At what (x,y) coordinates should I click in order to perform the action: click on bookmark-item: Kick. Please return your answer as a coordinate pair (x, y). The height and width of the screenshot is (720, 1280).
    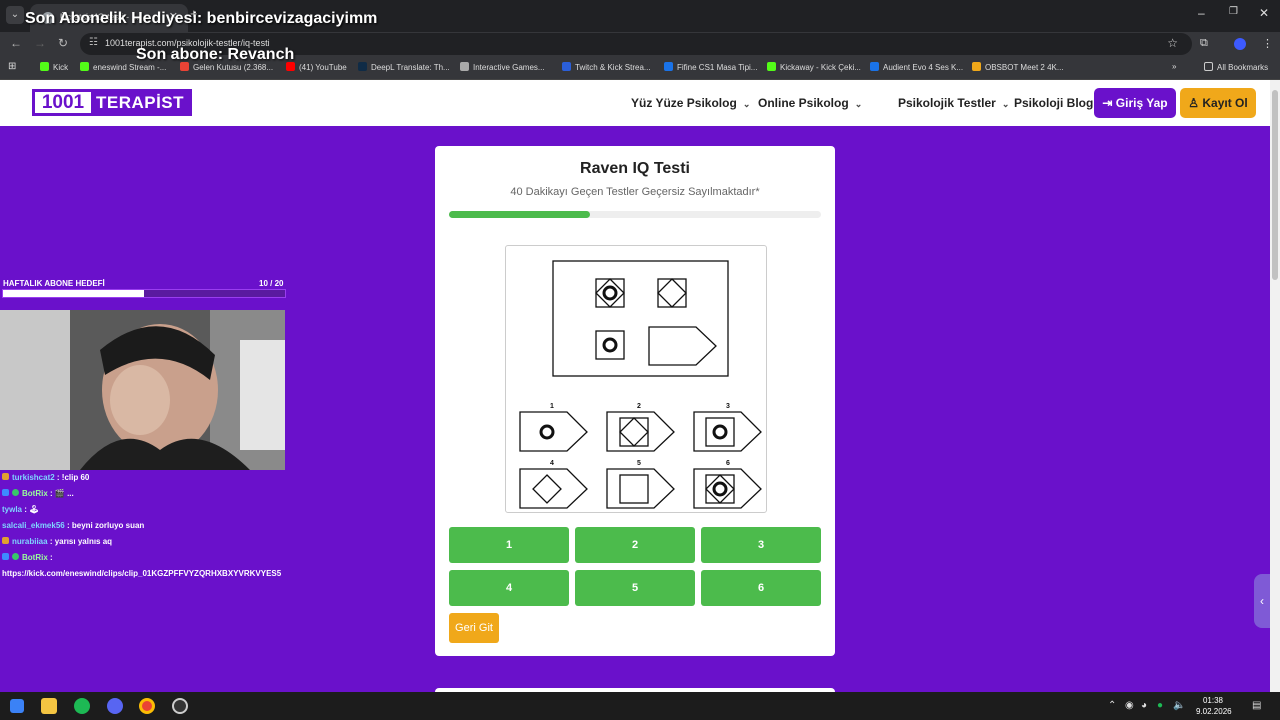
    Looking at the image, I should click on (54, 67).